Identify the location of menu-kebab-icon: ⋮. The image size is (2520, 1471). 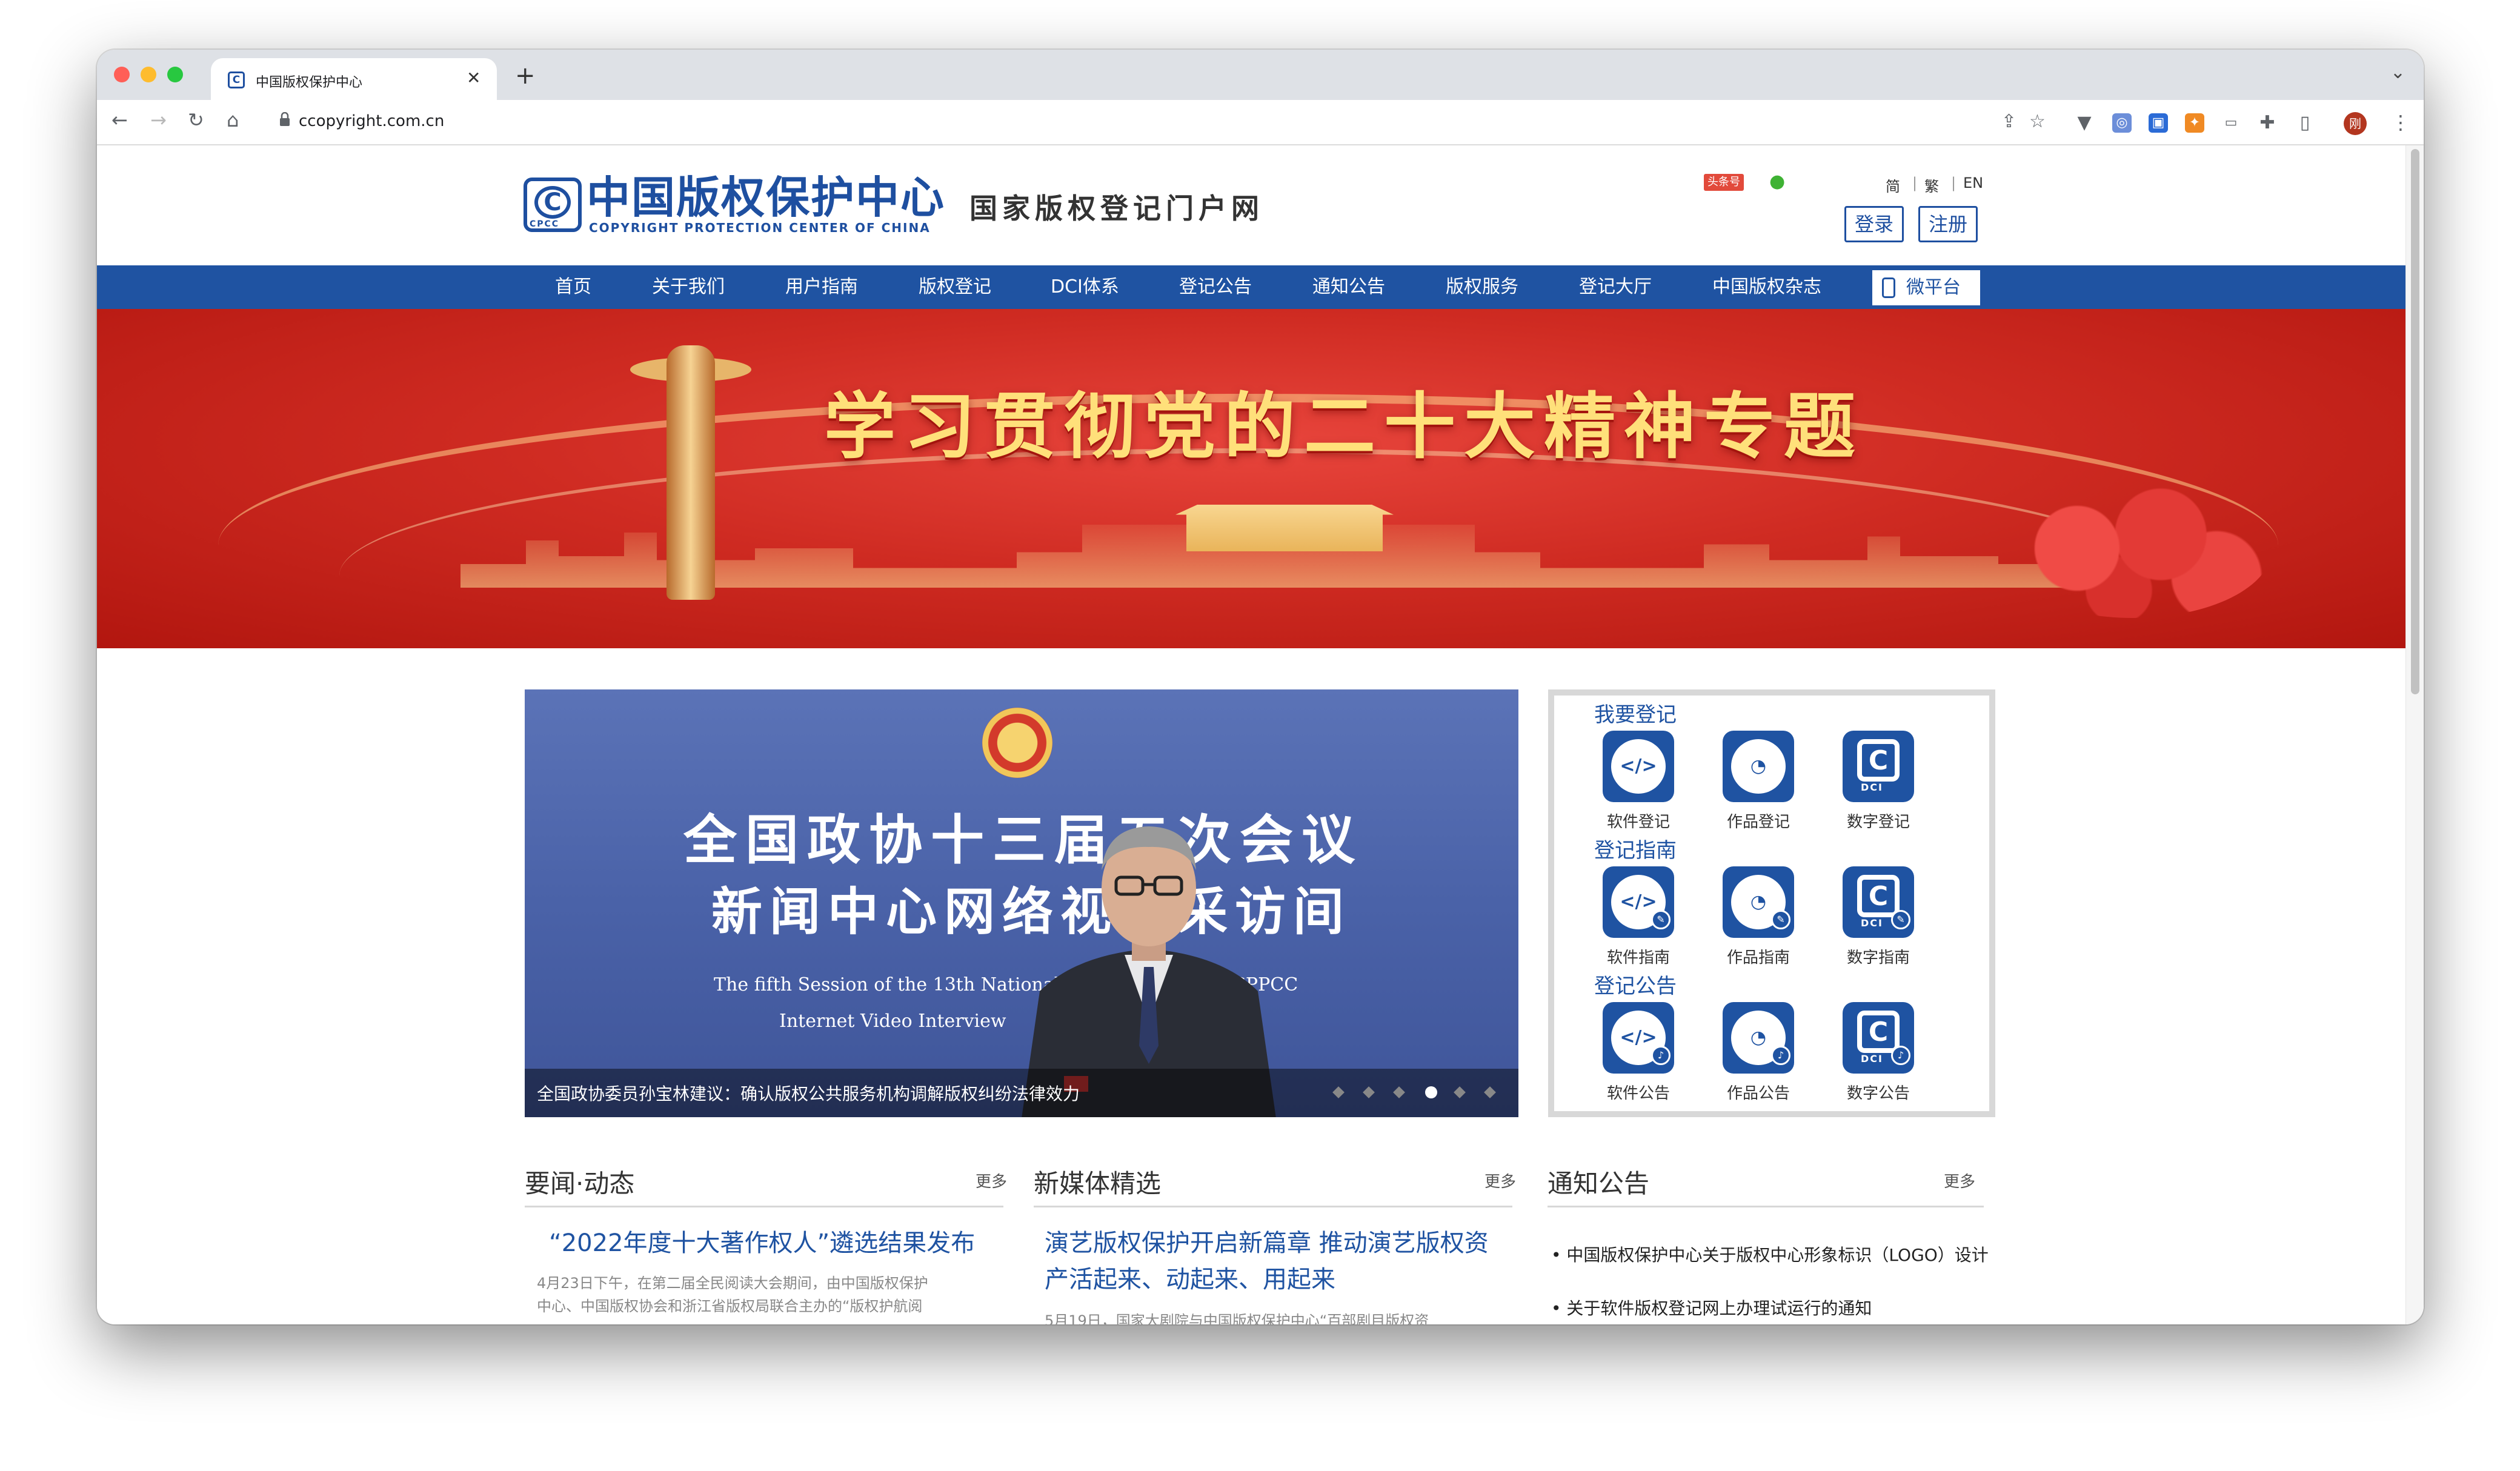
(2400, 122).